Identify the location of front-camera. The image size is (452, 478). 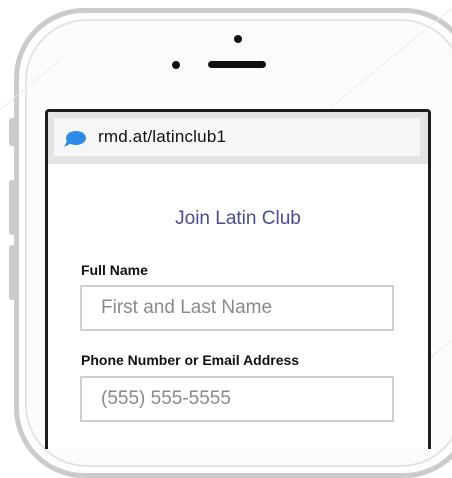
(238, 39).